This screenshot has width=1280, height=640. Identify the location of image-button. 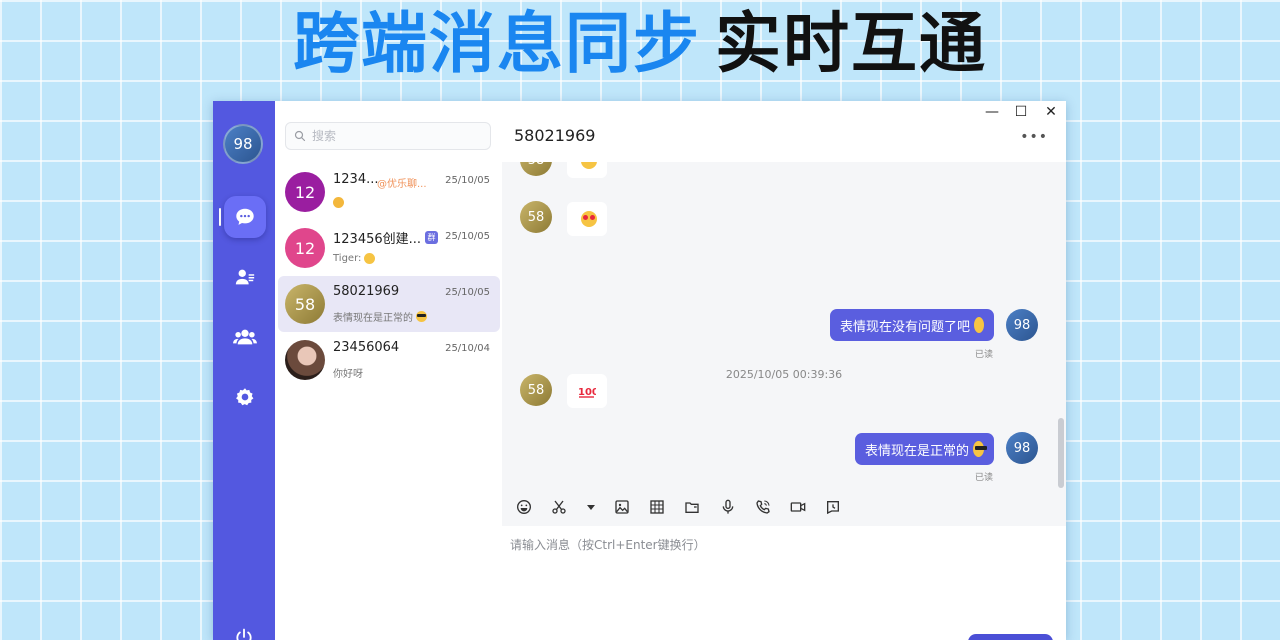
(622, 507).